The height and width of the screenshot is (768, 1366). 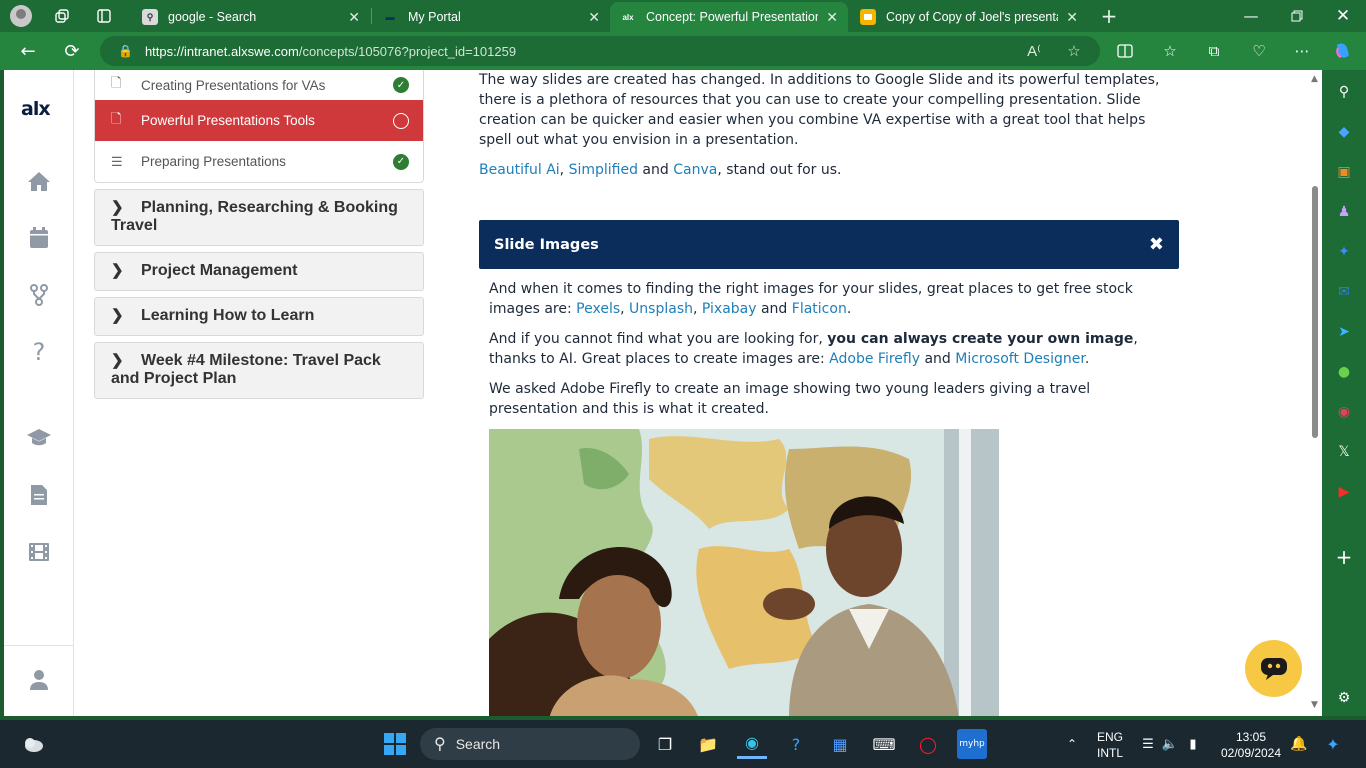 What do you see at coordinates (1344, 252) in the screenshot?
I see `copilot-sidebar-icon: ✦` at bounding box center [1344, 252].